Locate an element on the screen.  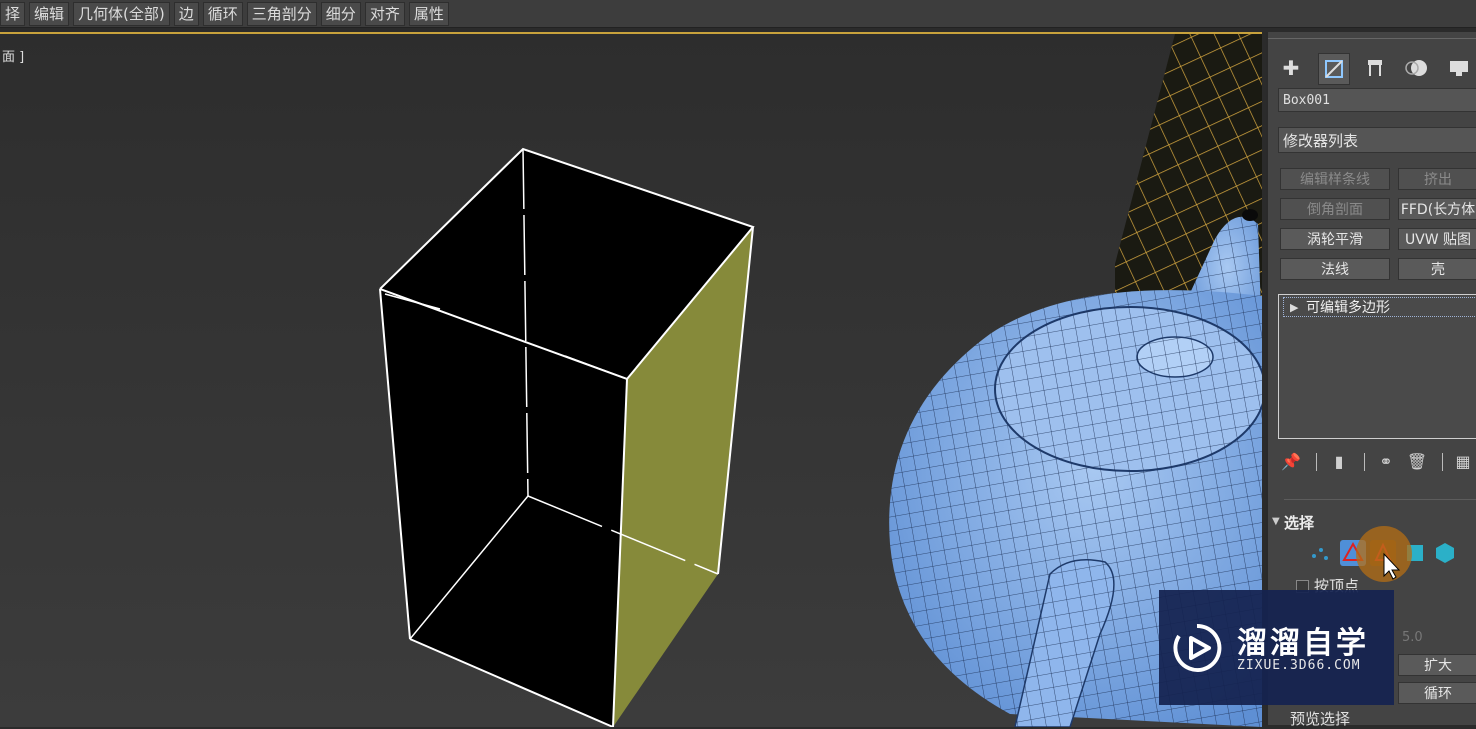
menu-bar: 择 编辑 几何体(全部) 边 循环 三角剖分 细分 对齐 属性 is located at coordinates (738, 14).